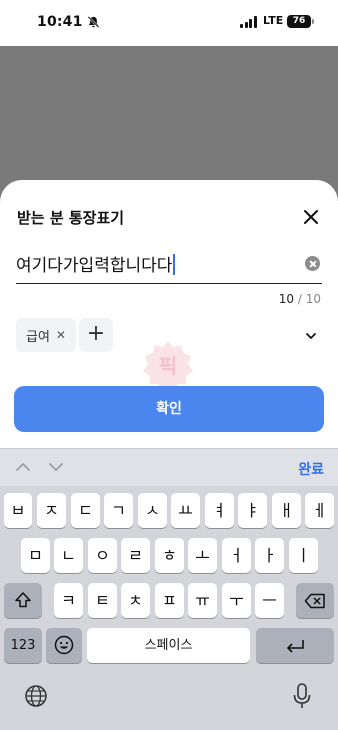 The image size is (338, 730). What do you see at coordinates (61, 335) in the screenshot?
I see `chip-remove-icon: ✕` at bounding box center [61, 335].